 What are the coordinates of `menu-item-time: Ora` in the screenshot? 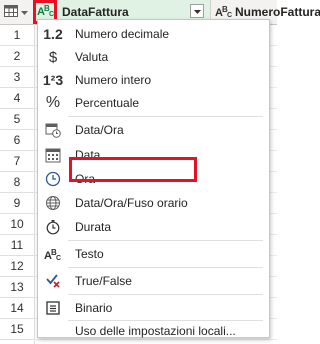 It's located at (153, 179).